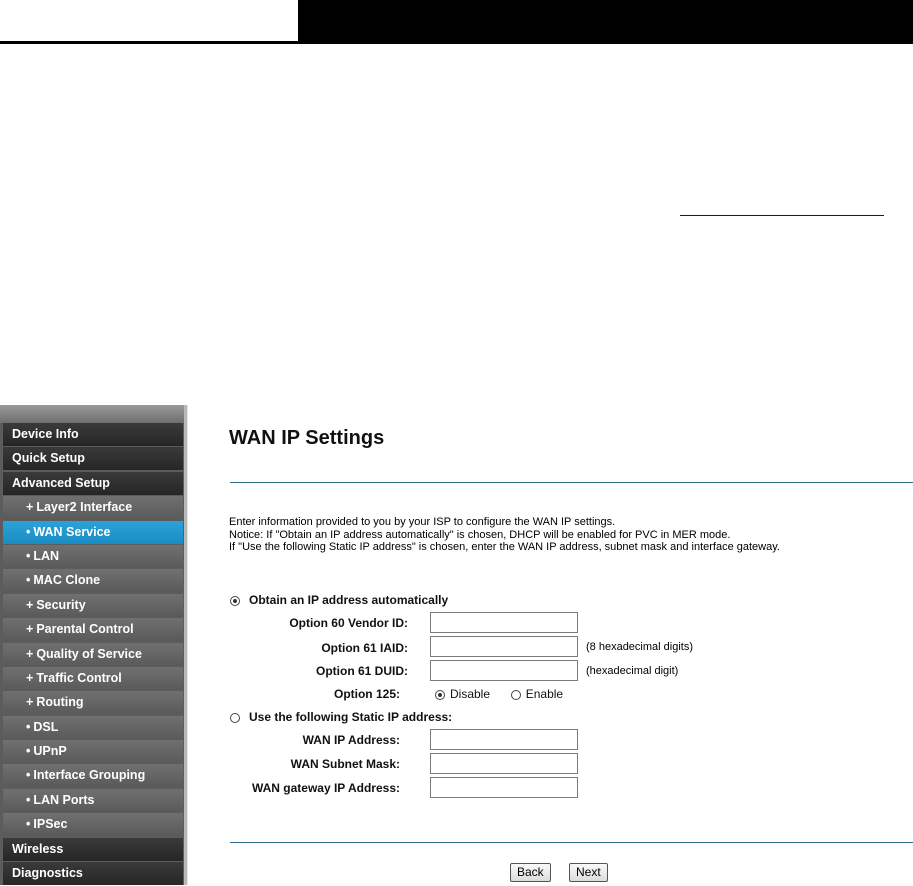 Image resolution: width=913 pixels, height=886 pixels. What do you see at coordinates (235, 600) in the screenshot?
I see `obtain-auto-radio` at bounding box center [235, 600].